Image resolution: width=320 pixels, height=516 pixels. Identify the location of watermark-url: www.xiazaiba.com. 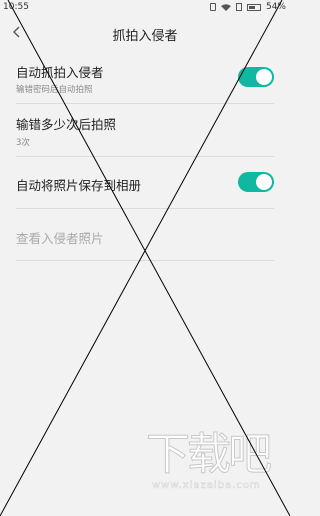
(206, 485).